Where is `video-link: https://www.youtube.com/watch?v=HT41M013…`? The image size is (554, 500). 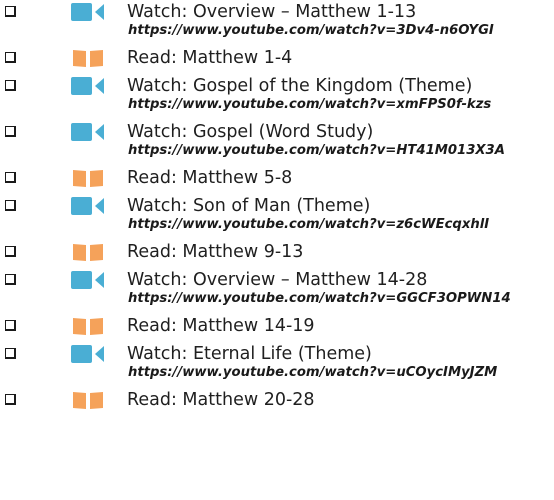
video-link: https://www.youtube.com/watch?v=HT41M013… is located at coordinates (316, 151).